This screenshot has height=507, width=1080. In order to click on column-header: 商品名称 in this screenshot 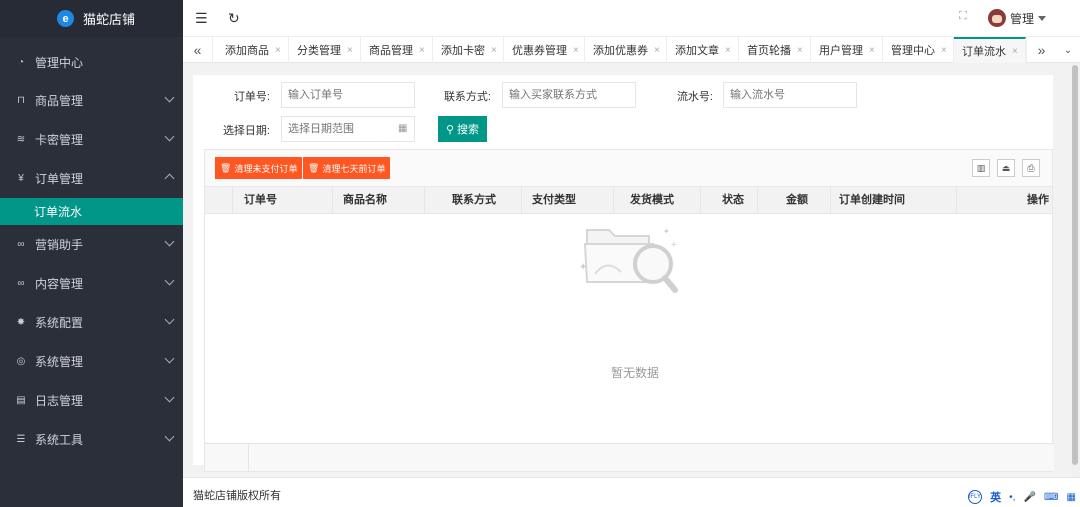, I will do `click(379, 200)`.